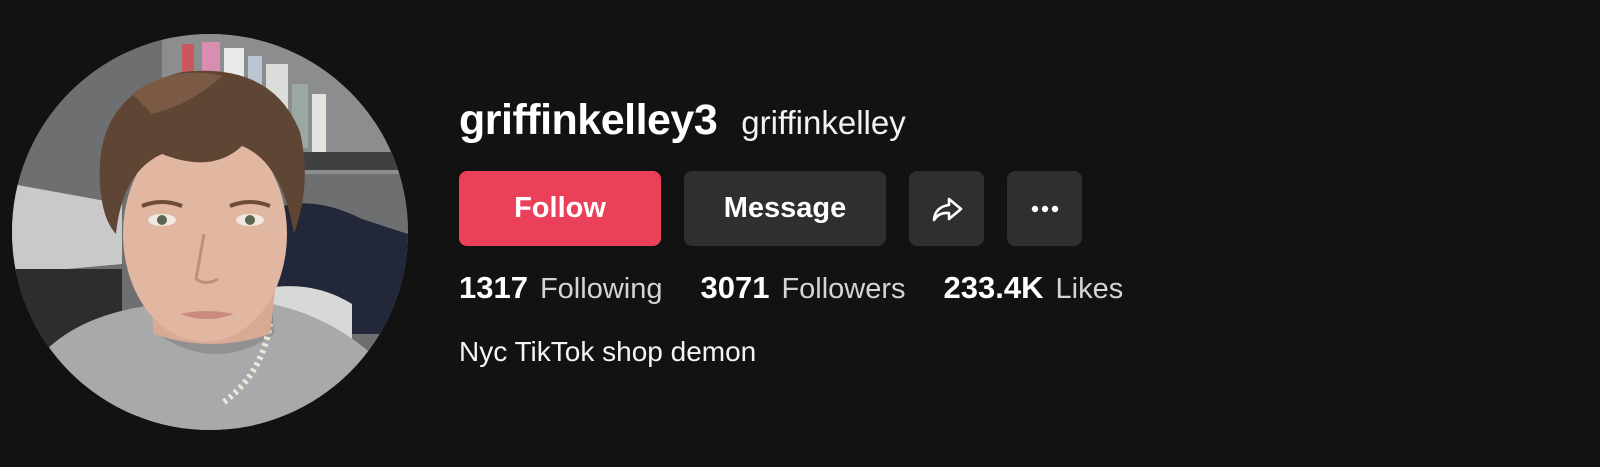 Image resolution: width=1600 pixels, height=467 pixels. I want to click on stat-likes: 233.4K Likes, so click(1034, 288).